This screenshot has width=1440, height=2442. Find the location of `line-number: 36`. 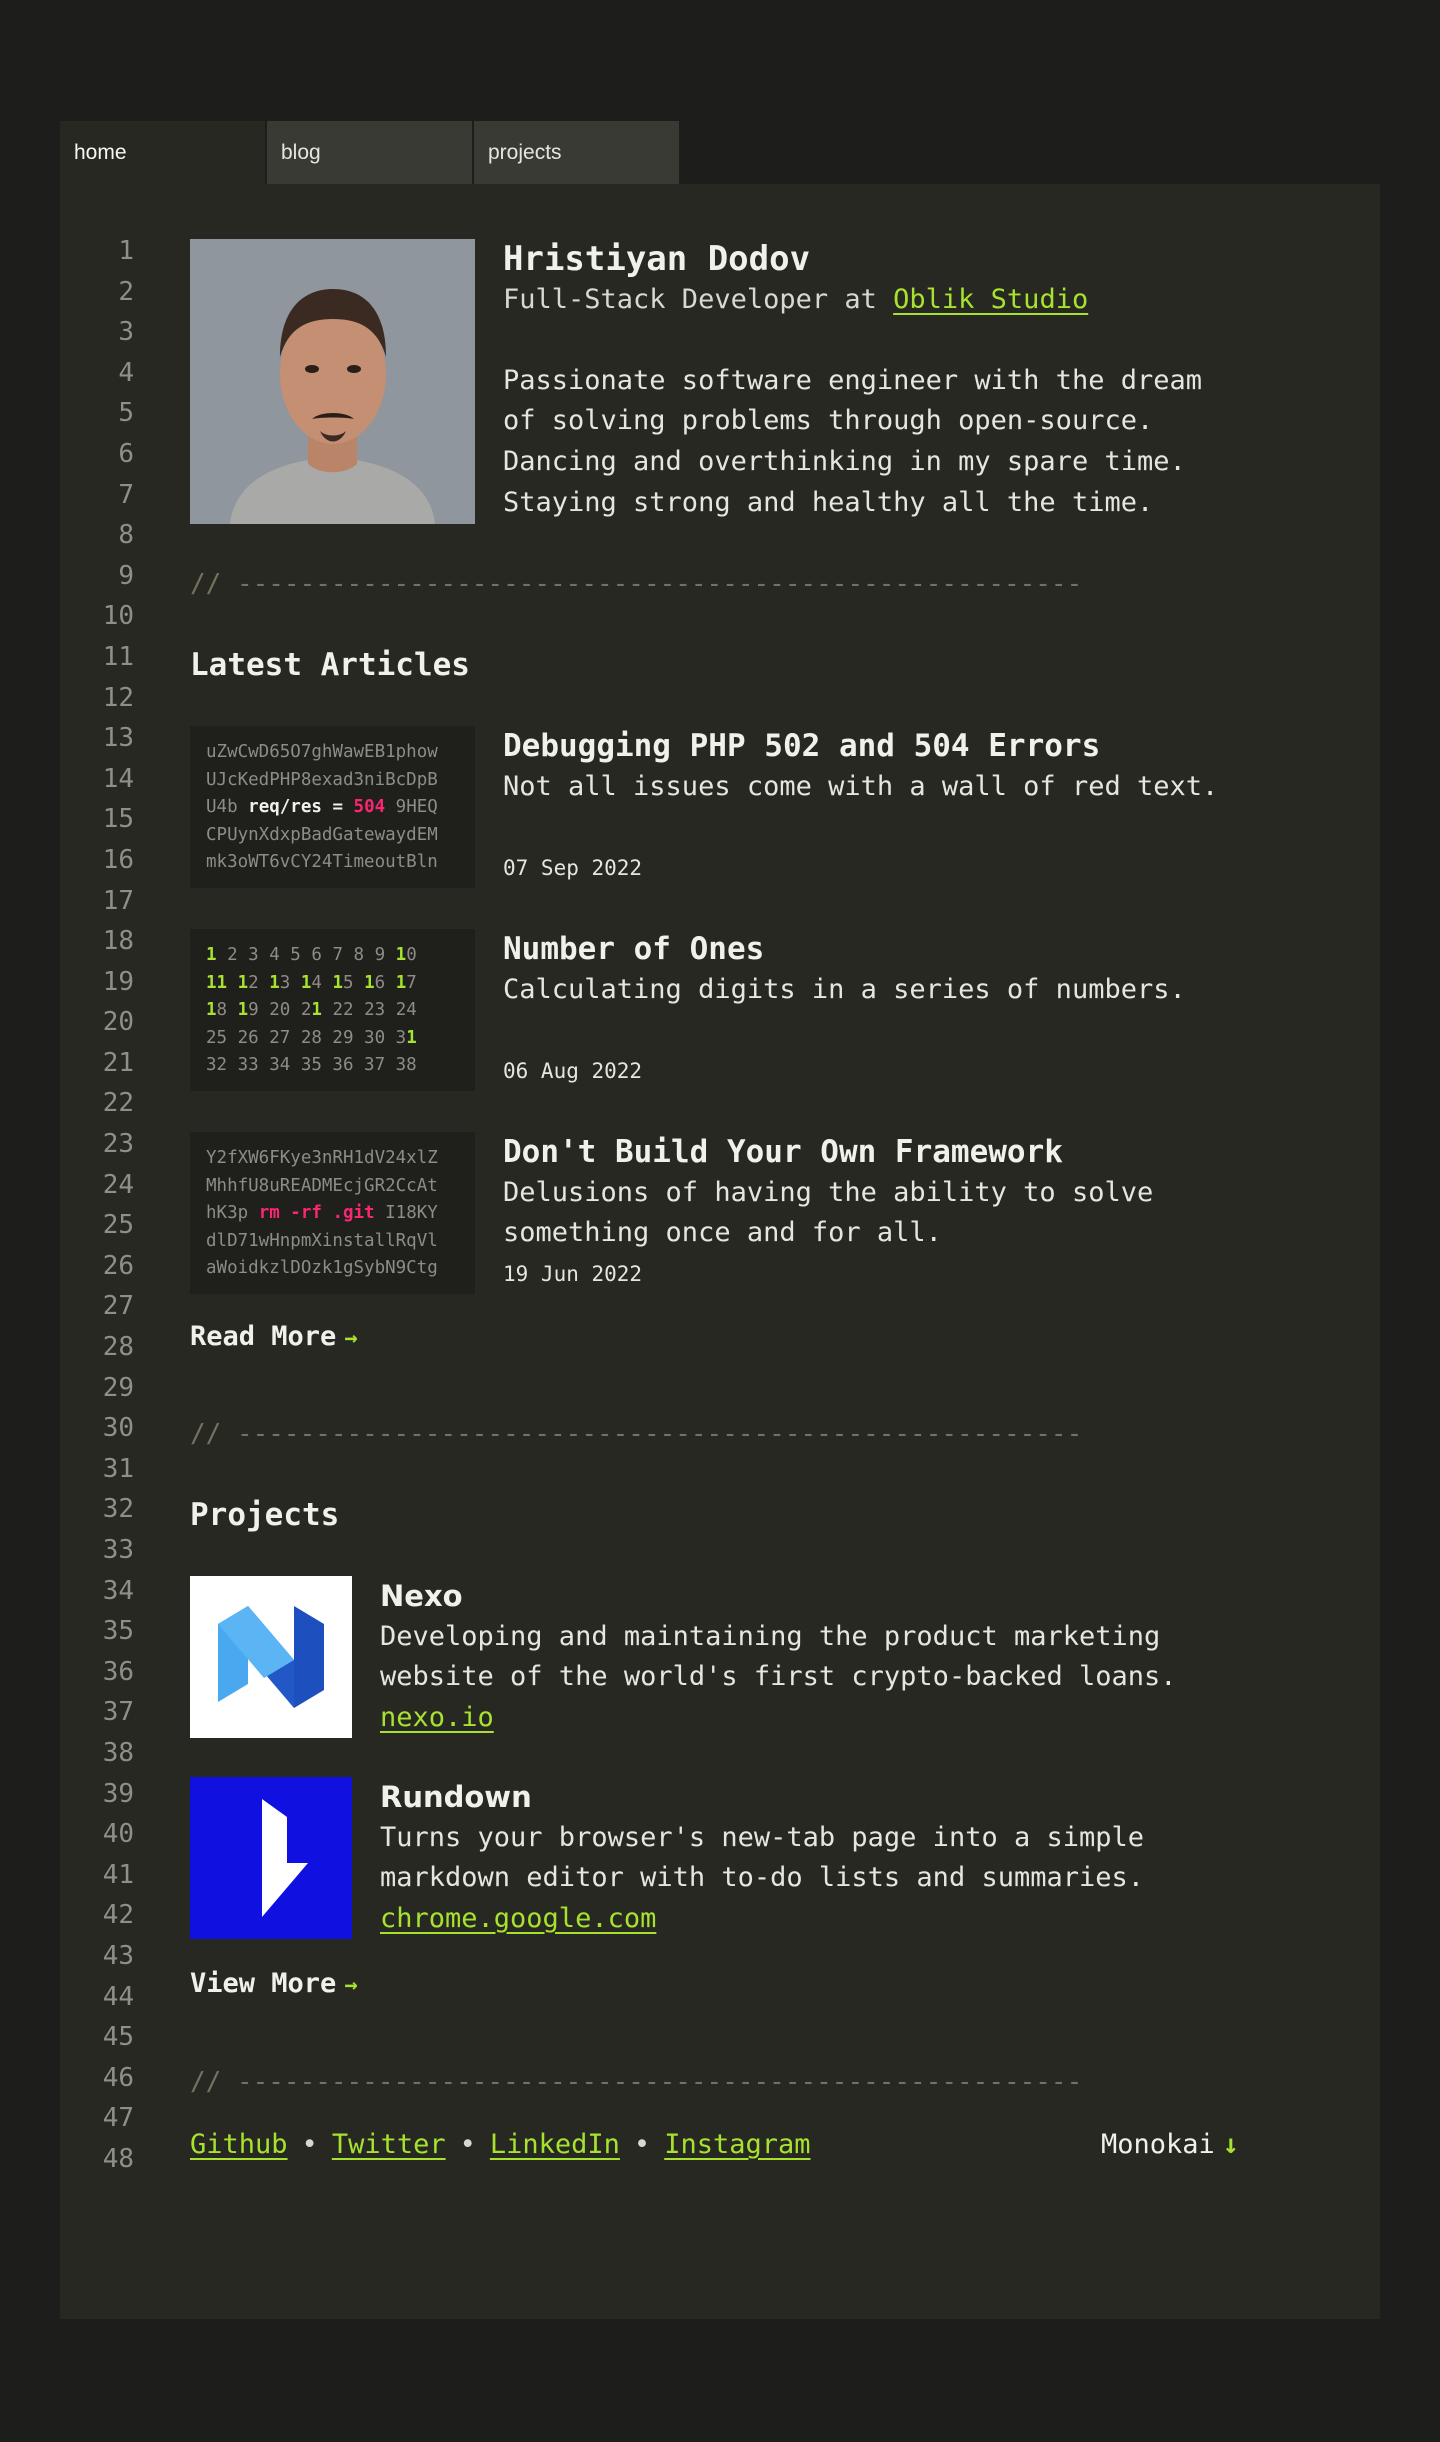

line-number: 36 is located at coordinates (118, 1671).